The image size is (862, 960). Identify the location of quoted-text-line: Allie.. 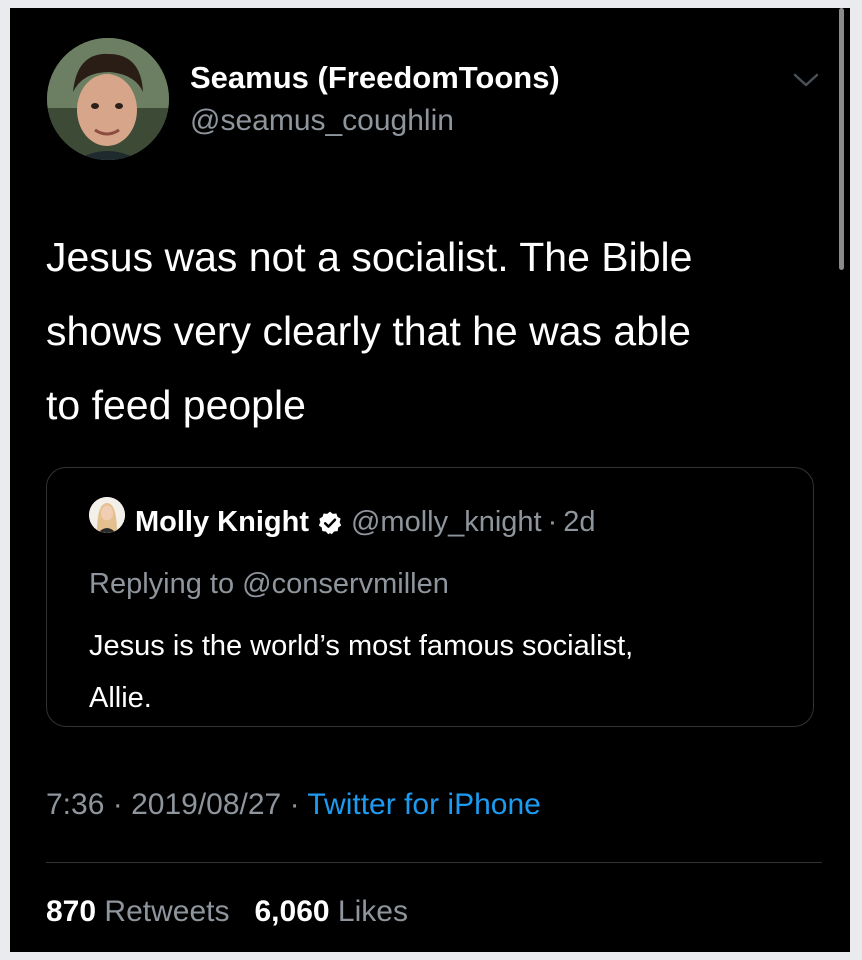
(120, 698).